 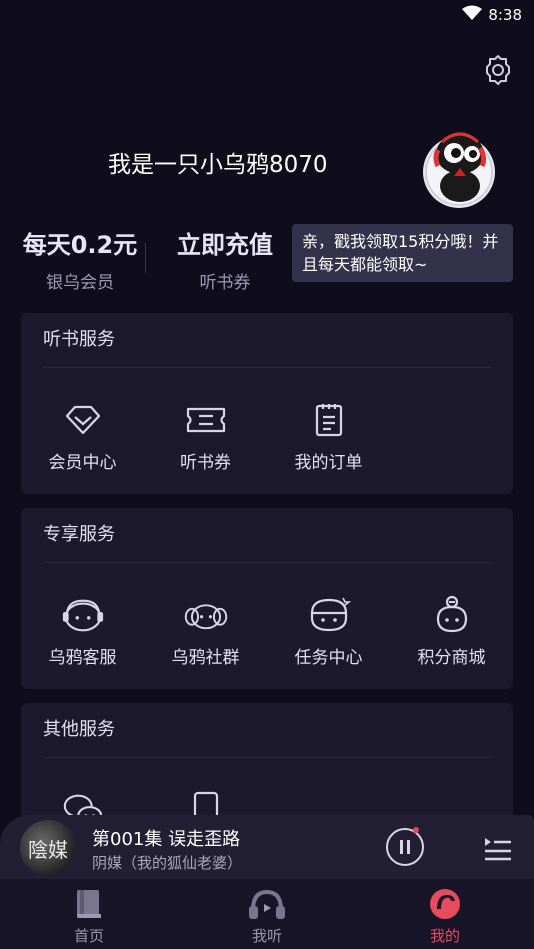 I want to click on item-label: 听书券, so click(x=205, y=463).